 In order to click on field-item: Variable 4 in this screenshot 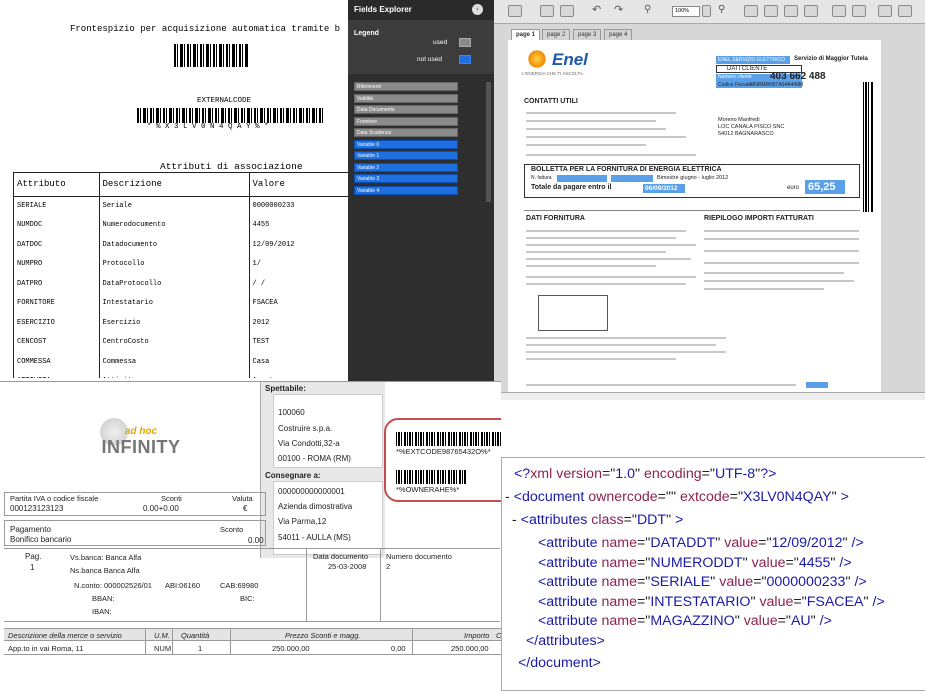, I will do `click(406, 190)`.